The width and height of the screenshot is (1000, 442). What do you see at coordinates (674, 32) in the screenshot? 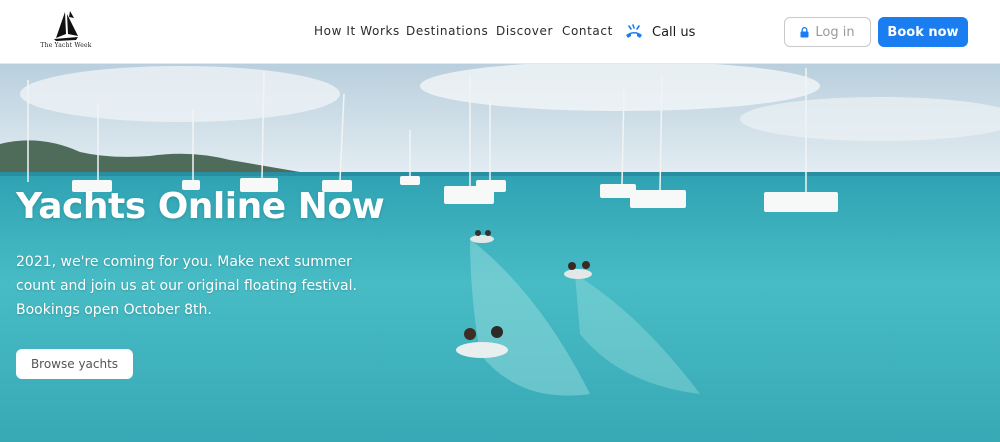
I see `call-us-label: Call us` at bounding box center [674, 32].